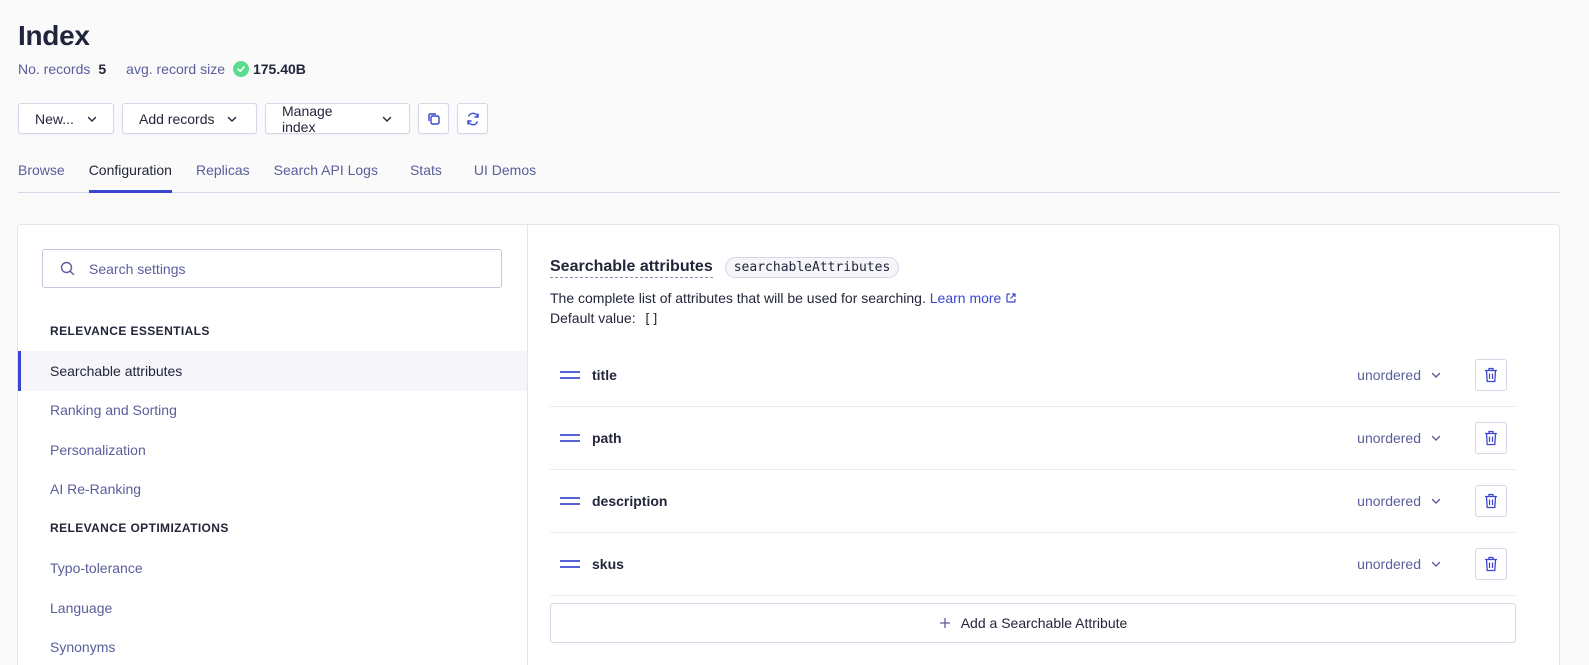  Describe the element at coordinates (337, 118) in the screenshot. I see `manage-index-button: Manage index` at that location.